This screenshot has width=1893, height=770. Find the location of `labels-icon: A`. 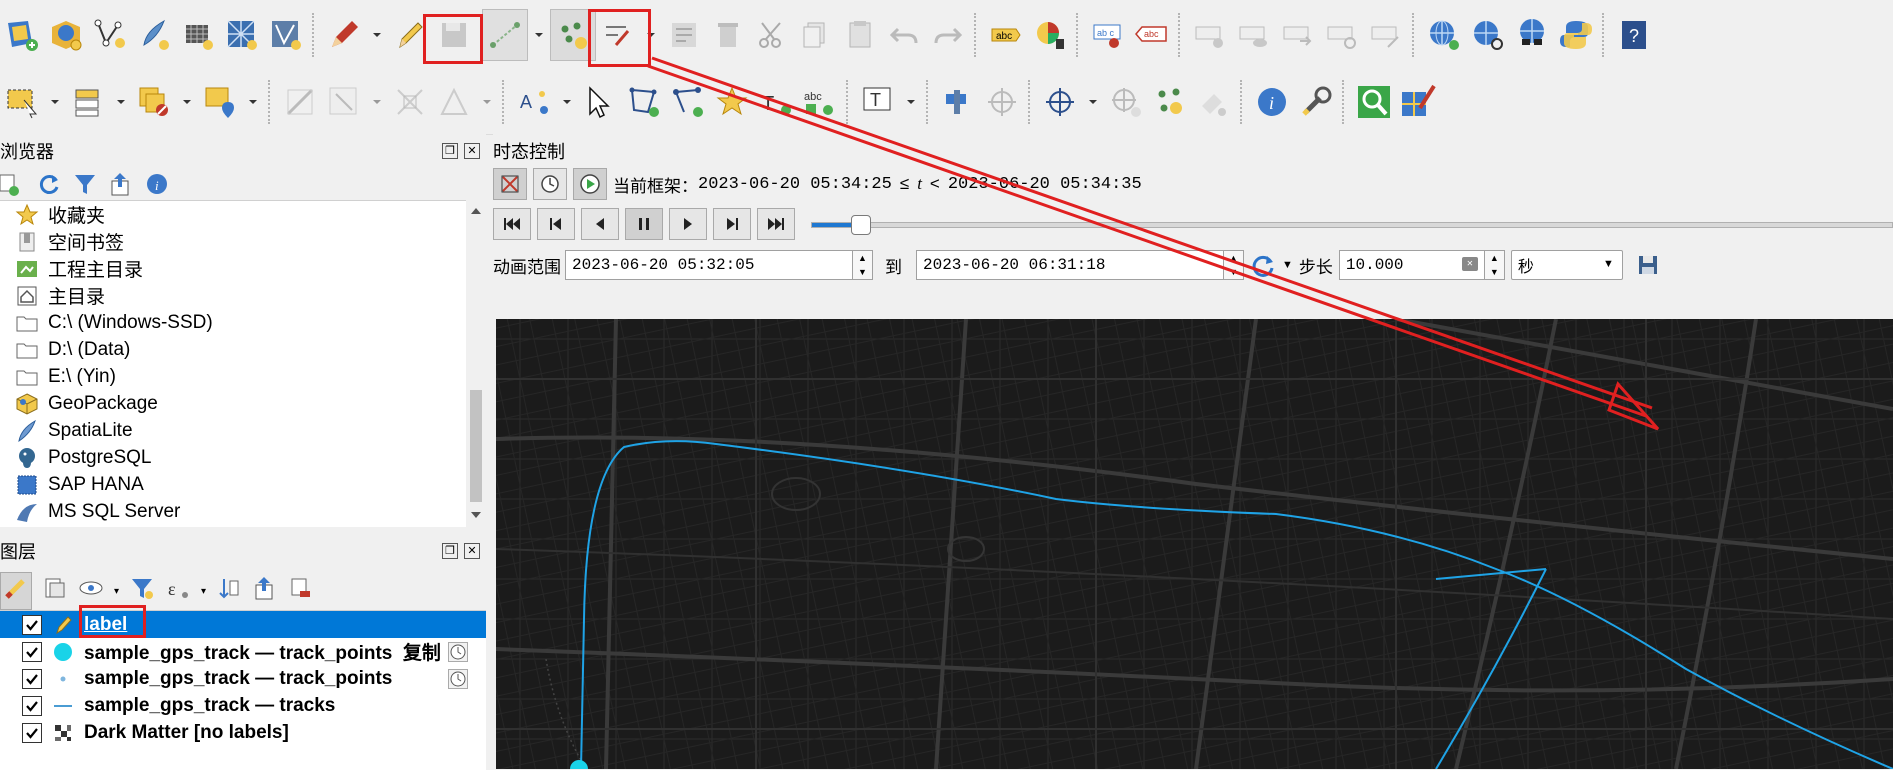

labels-icon: A is located at coordinates (534, 102).